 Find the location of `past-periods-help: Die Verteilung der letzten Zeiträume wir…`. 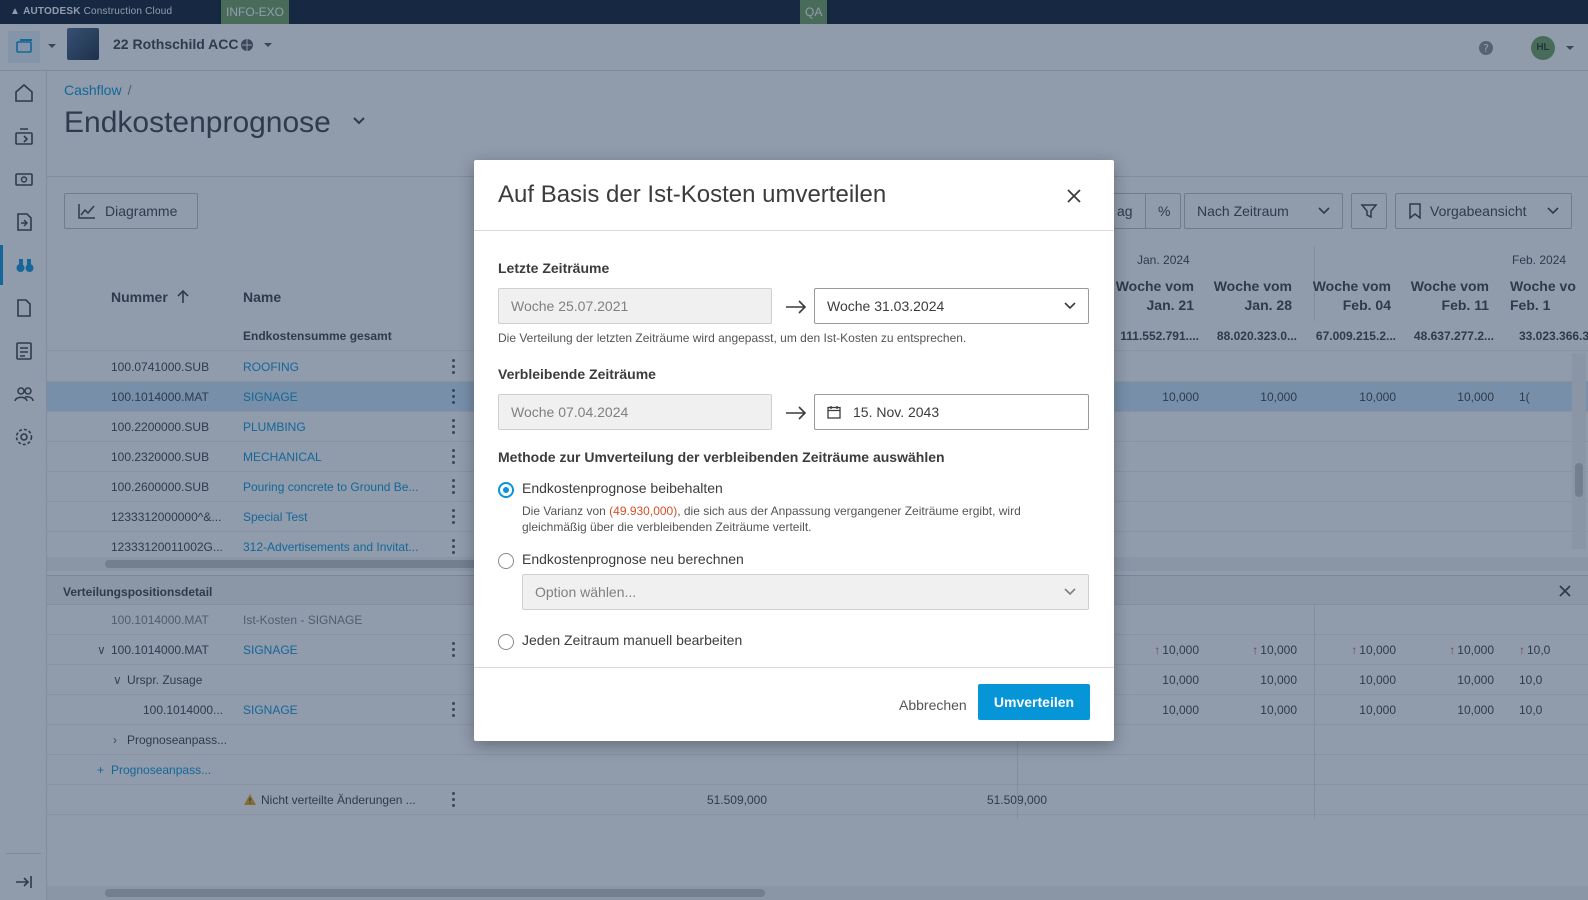

past-periods-help: Die Verteilung der letzten Zeiträume wir… is located at coordinates (732, 338).